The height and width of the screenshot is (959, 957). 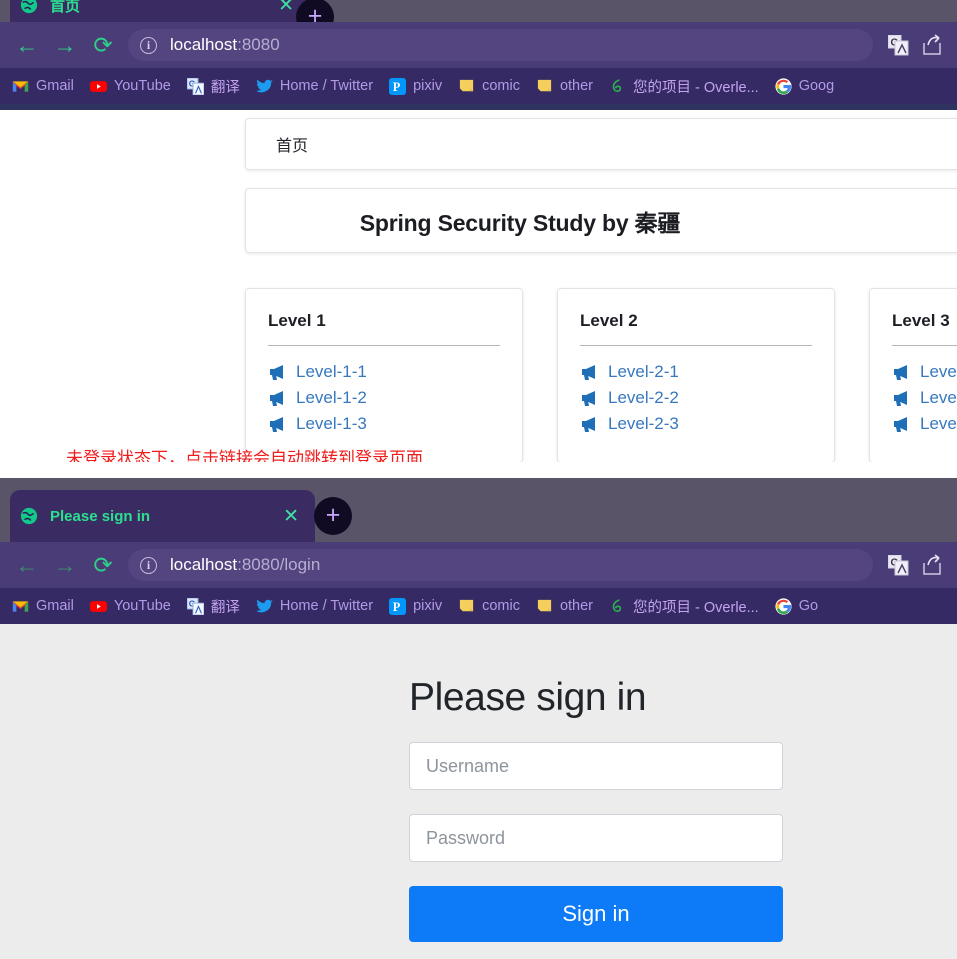 What do you see at coordinates (924, 398) in the screenshot?
I see `level-link: Level-3-2` at bounding box center [924, 398].